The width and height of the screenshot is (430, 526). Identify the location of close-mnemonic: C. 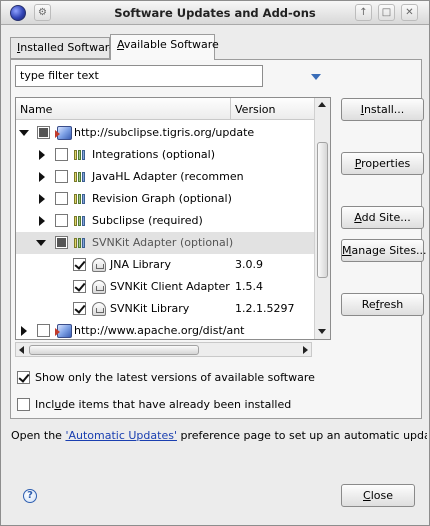
(367, 495).